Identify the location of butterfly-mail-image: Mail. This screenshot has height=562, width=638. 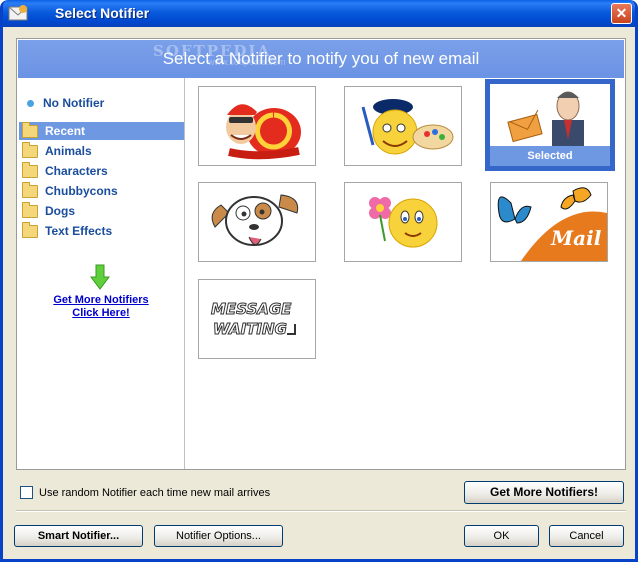
(549, 222).